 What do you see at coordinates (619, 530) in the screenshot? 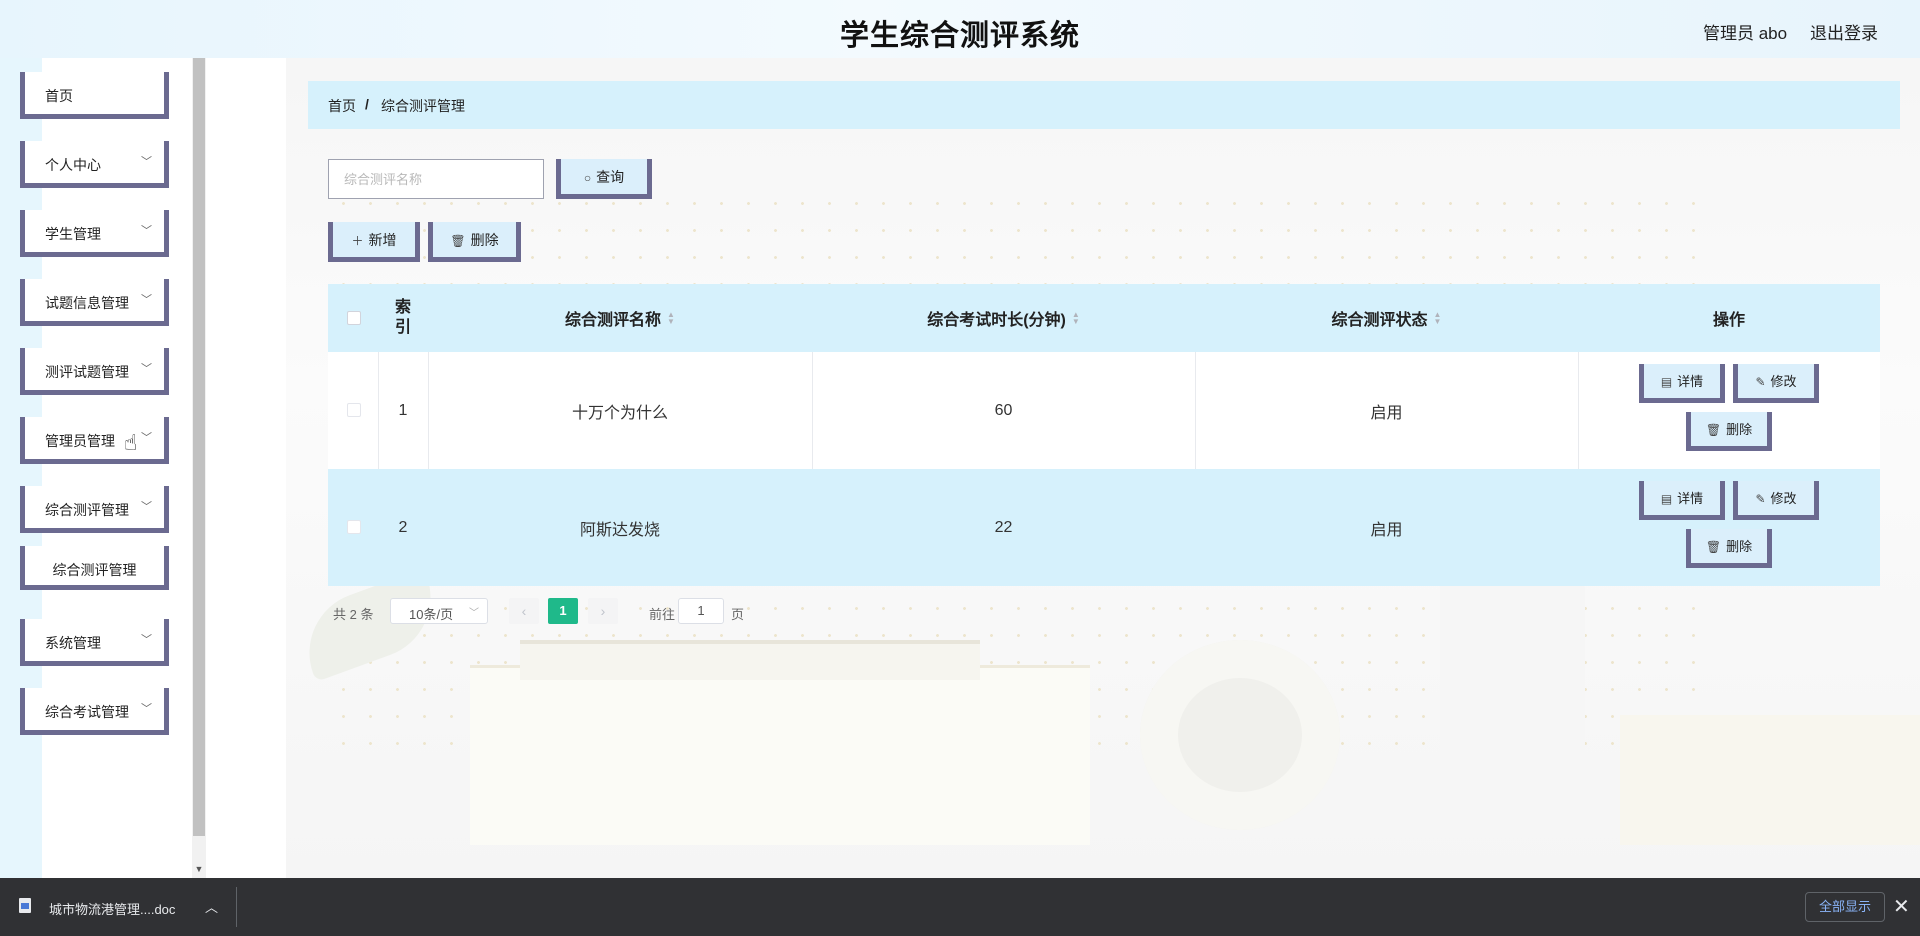
I see `cell-name: 阿斯达发烧` at bounding box center [619, 530].